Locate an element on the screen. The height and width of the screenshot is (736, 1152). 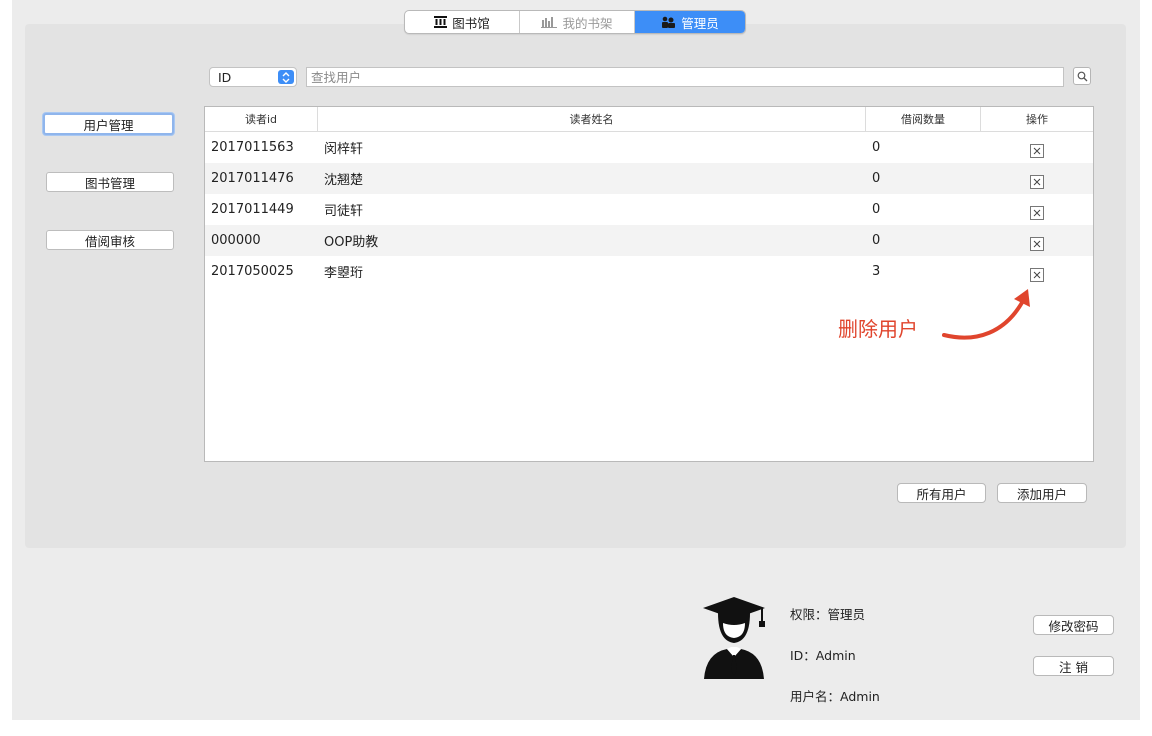
table-row: 2017011476 沈翘楚 0 is located at coordinates (649, 178).